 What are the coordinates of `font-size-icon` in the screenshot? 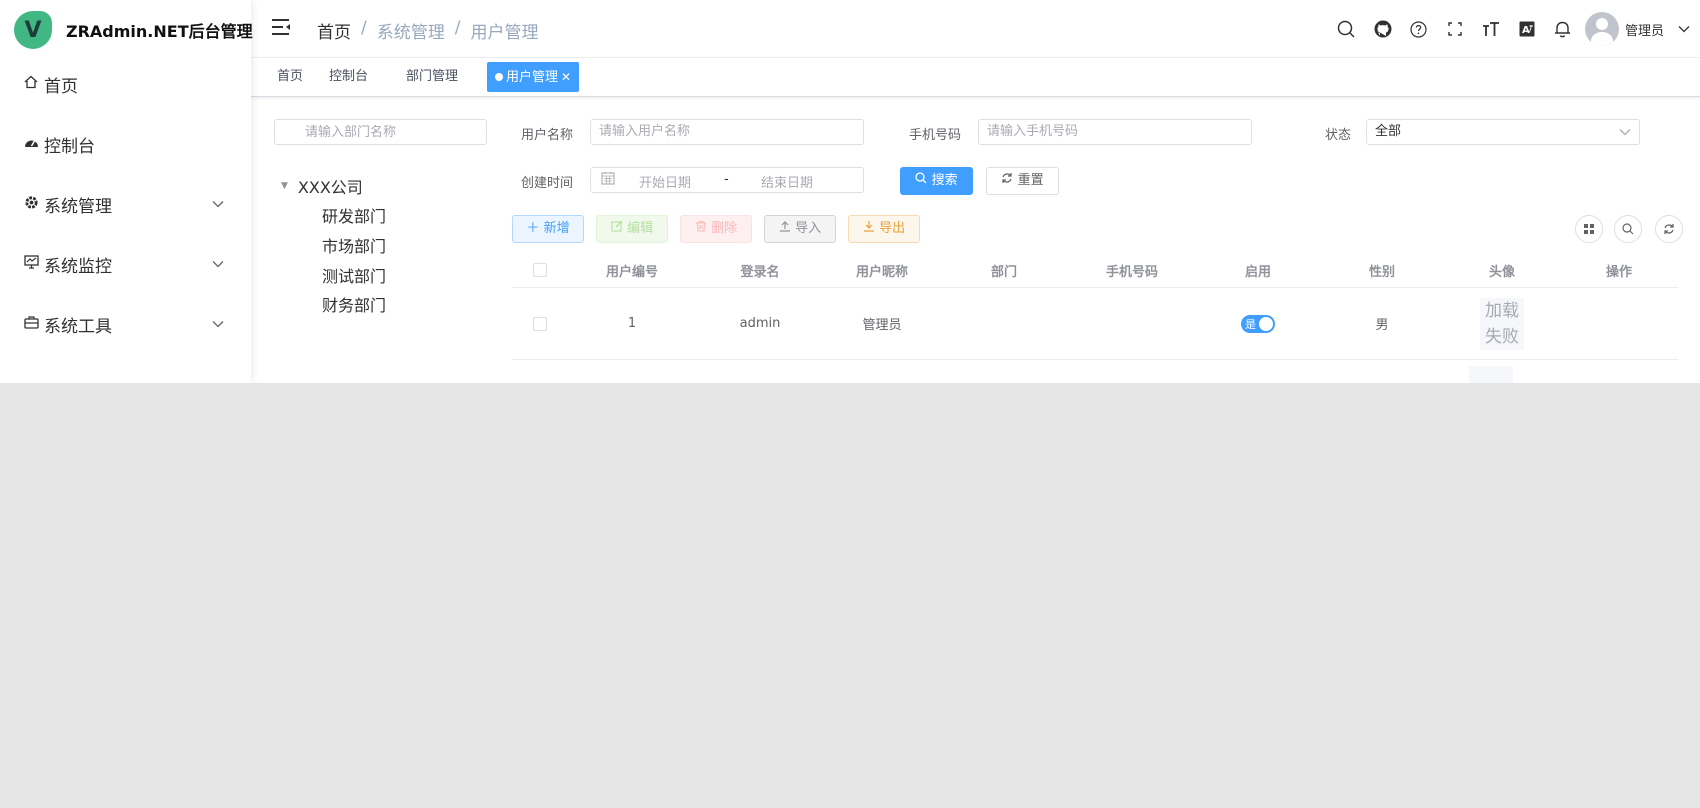 It's located at (1491, 29).